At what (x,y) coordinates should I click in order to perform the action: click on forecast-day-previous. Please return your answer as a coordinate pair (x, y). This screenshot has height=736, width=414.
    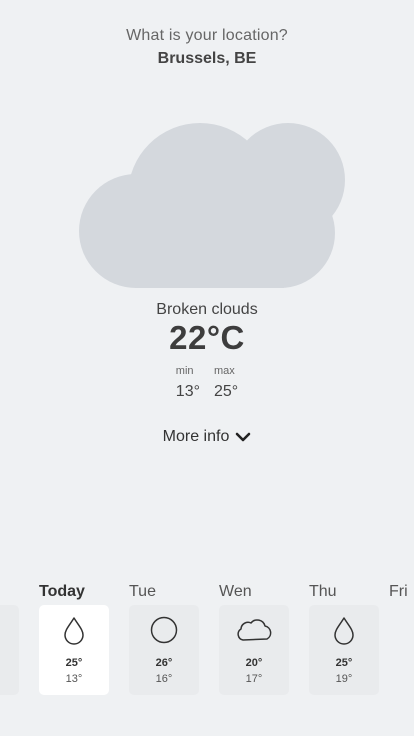
    Looking at the image, I should click on (9, 639).